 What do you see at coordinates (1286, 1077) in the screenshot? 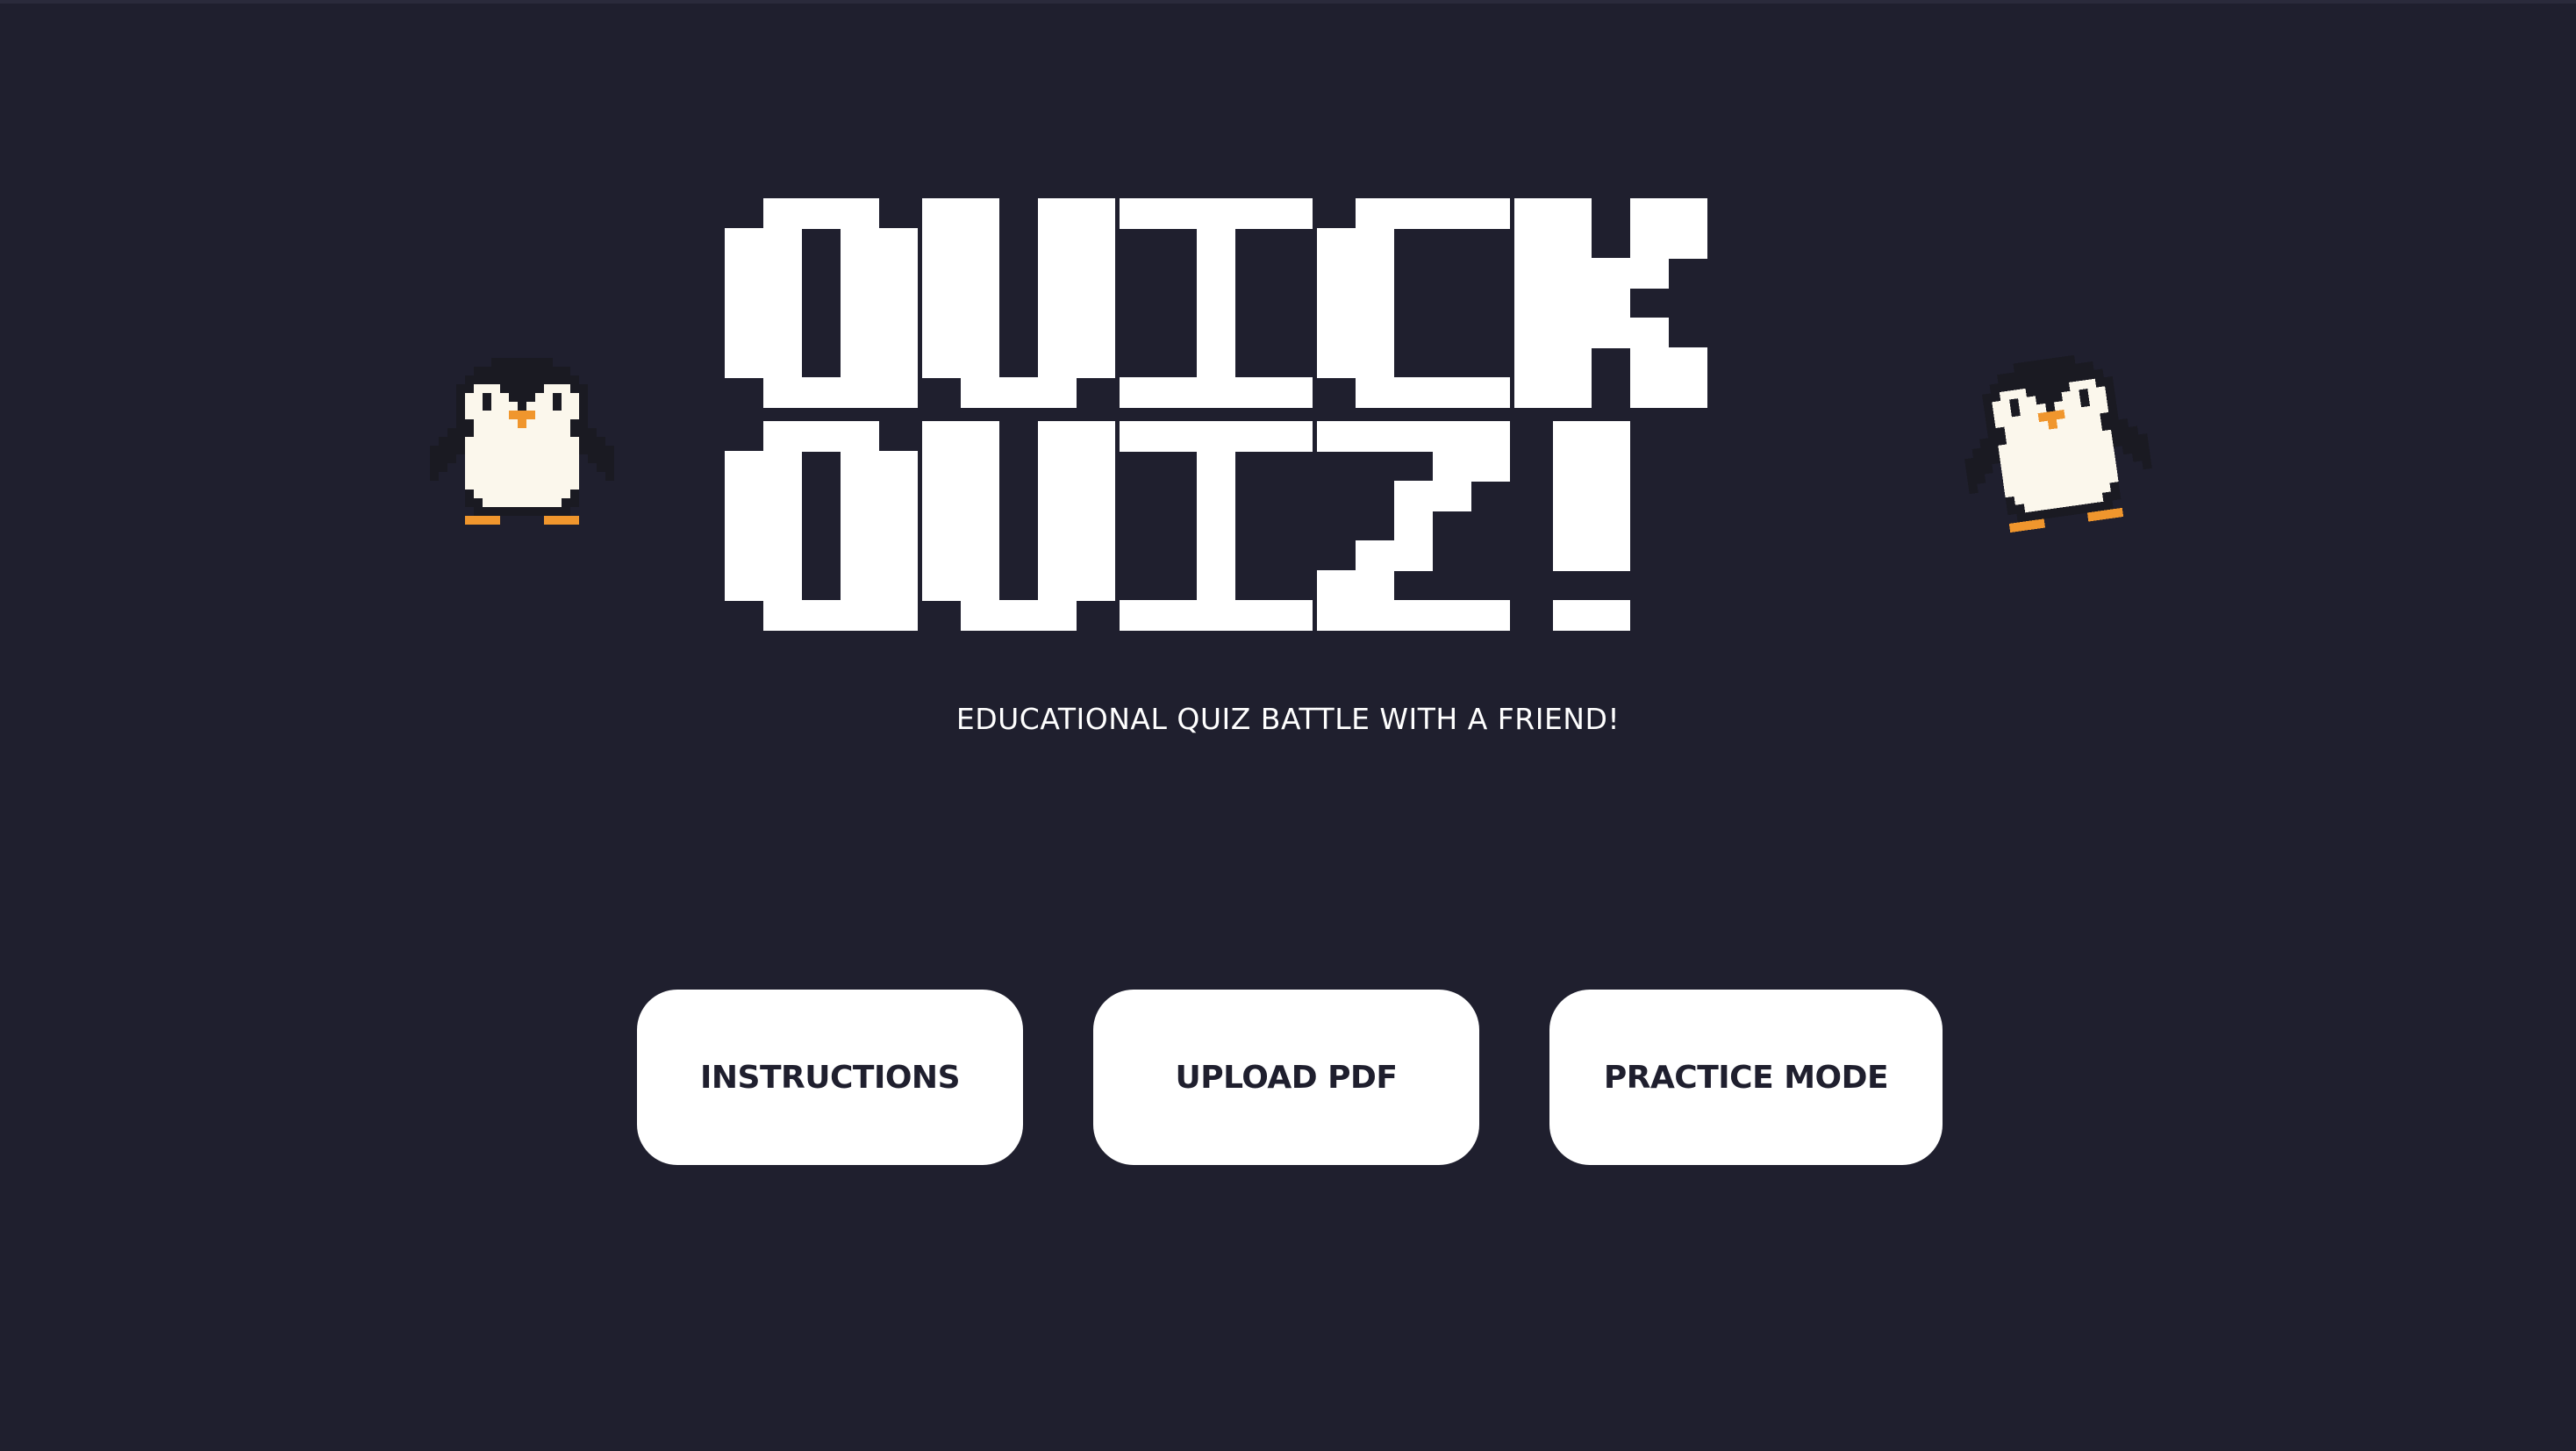
I see `upload-pdf-button: UPLOAD PDF` at bounding box center [1286, 1077].